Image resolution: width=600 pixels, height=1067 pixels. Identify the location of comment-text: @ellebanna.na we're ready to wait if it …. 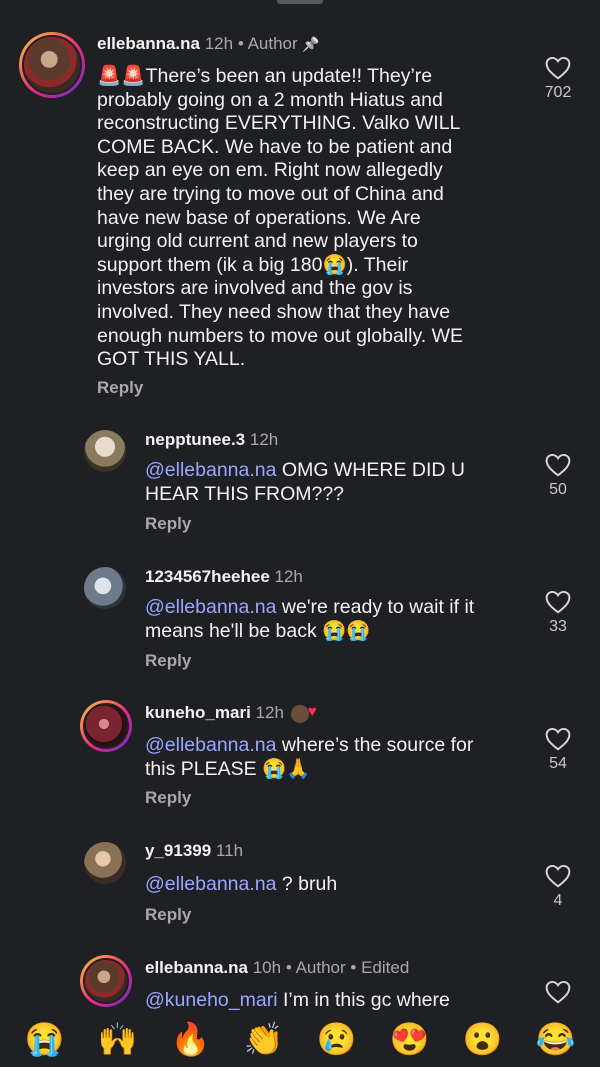
(335, 619).